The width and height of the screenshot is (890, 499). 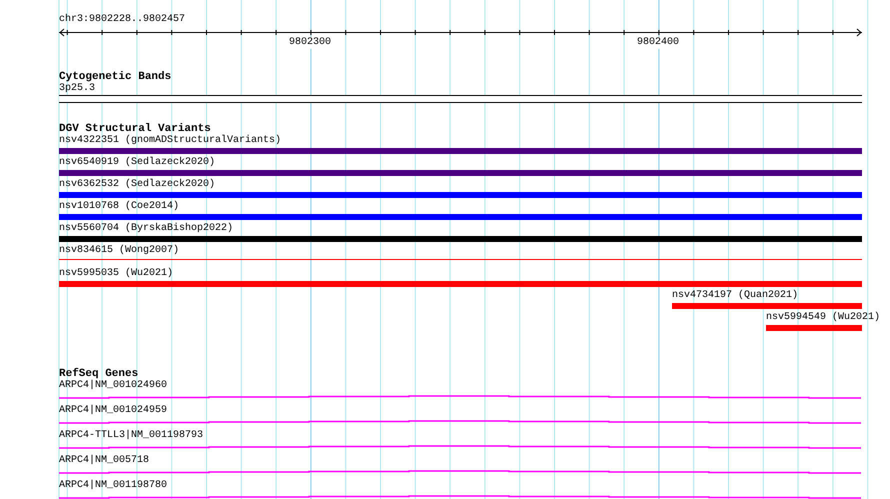 I want to click on track-title: Cytogenetic Bands, so click(x=115, y=77).